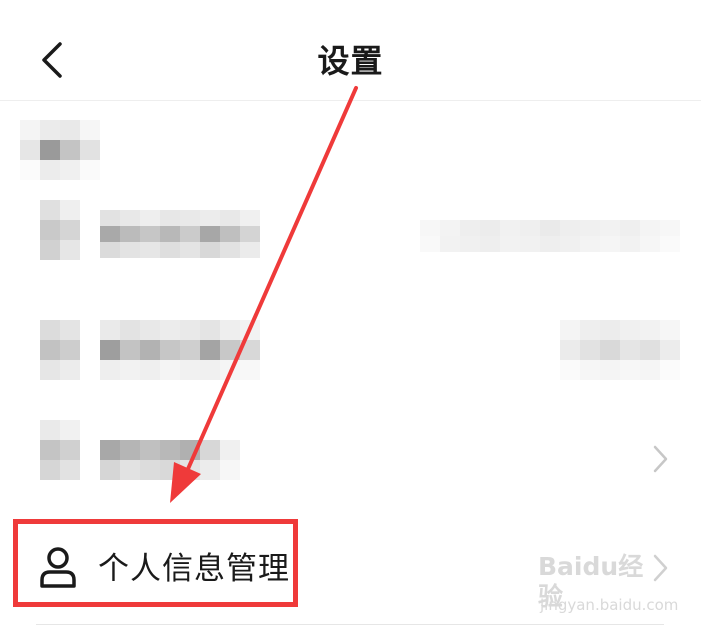 This screenshot has height=632, width=701. Describe the element at coordinates (550, 236) in the screenshot. I see `row-1-value-blurred` at that location.